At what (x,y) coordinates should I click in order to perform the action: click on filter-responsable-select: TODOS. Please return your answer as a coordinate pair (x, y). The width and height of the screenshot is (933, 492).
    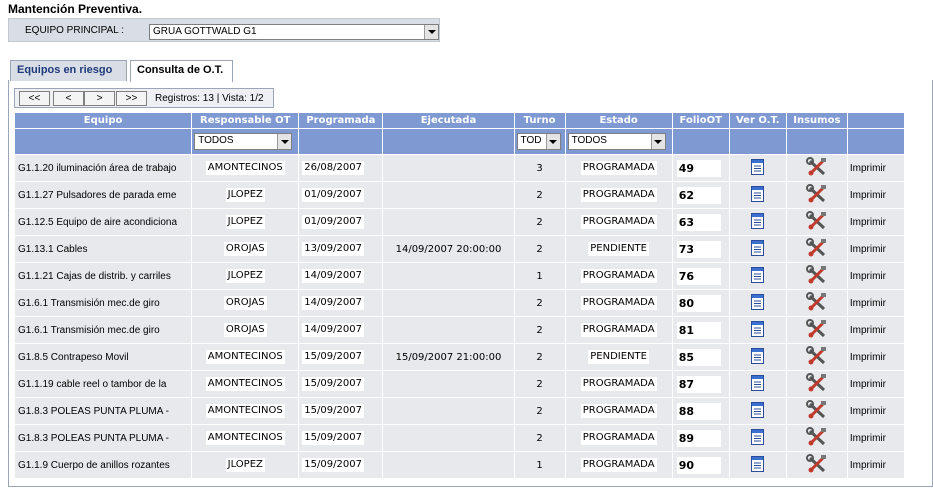
    Looking at the image, I should click on (243, 141).